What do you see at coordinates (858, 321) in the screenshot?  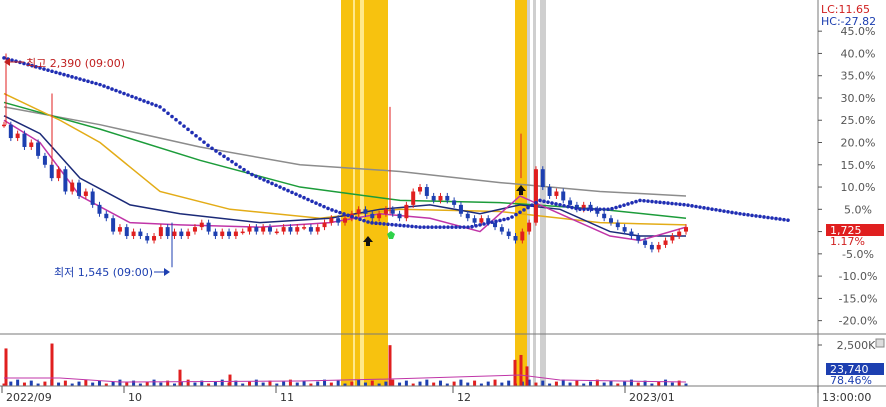 I see `price-tick-label: -20.0%` at bounding box center [858, 321].